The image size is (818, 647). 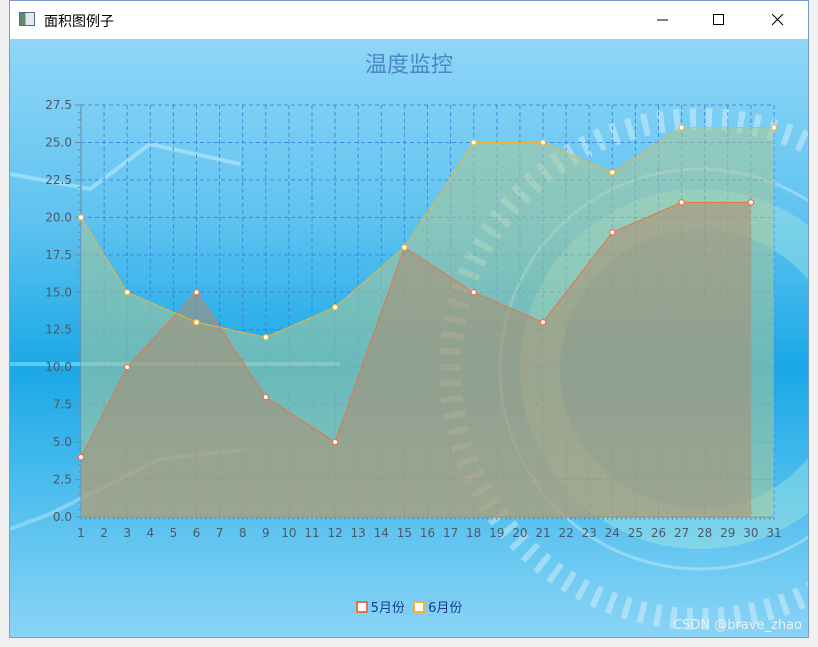 I want to click on x-tick-label-23: 24, so click(x=612, y=533).